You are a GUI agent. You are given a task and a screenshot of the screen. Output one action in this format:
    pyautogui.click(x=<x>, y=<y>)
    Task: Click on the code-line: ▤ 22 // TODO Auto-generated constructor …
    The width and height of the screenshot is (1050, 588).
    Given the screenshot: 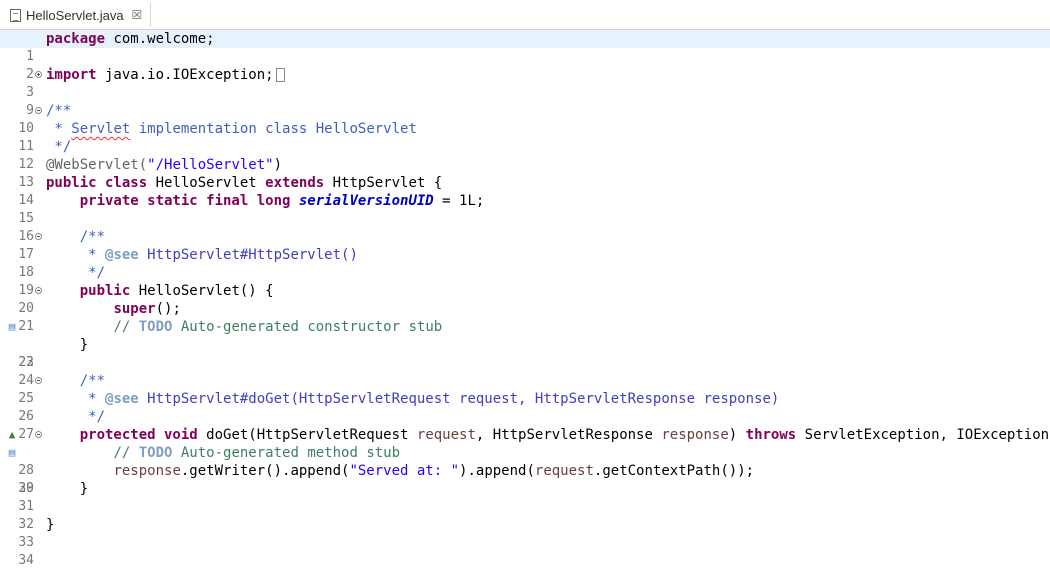 What is the action you would take?
    pyautogui.click(x=525, y=344)
    